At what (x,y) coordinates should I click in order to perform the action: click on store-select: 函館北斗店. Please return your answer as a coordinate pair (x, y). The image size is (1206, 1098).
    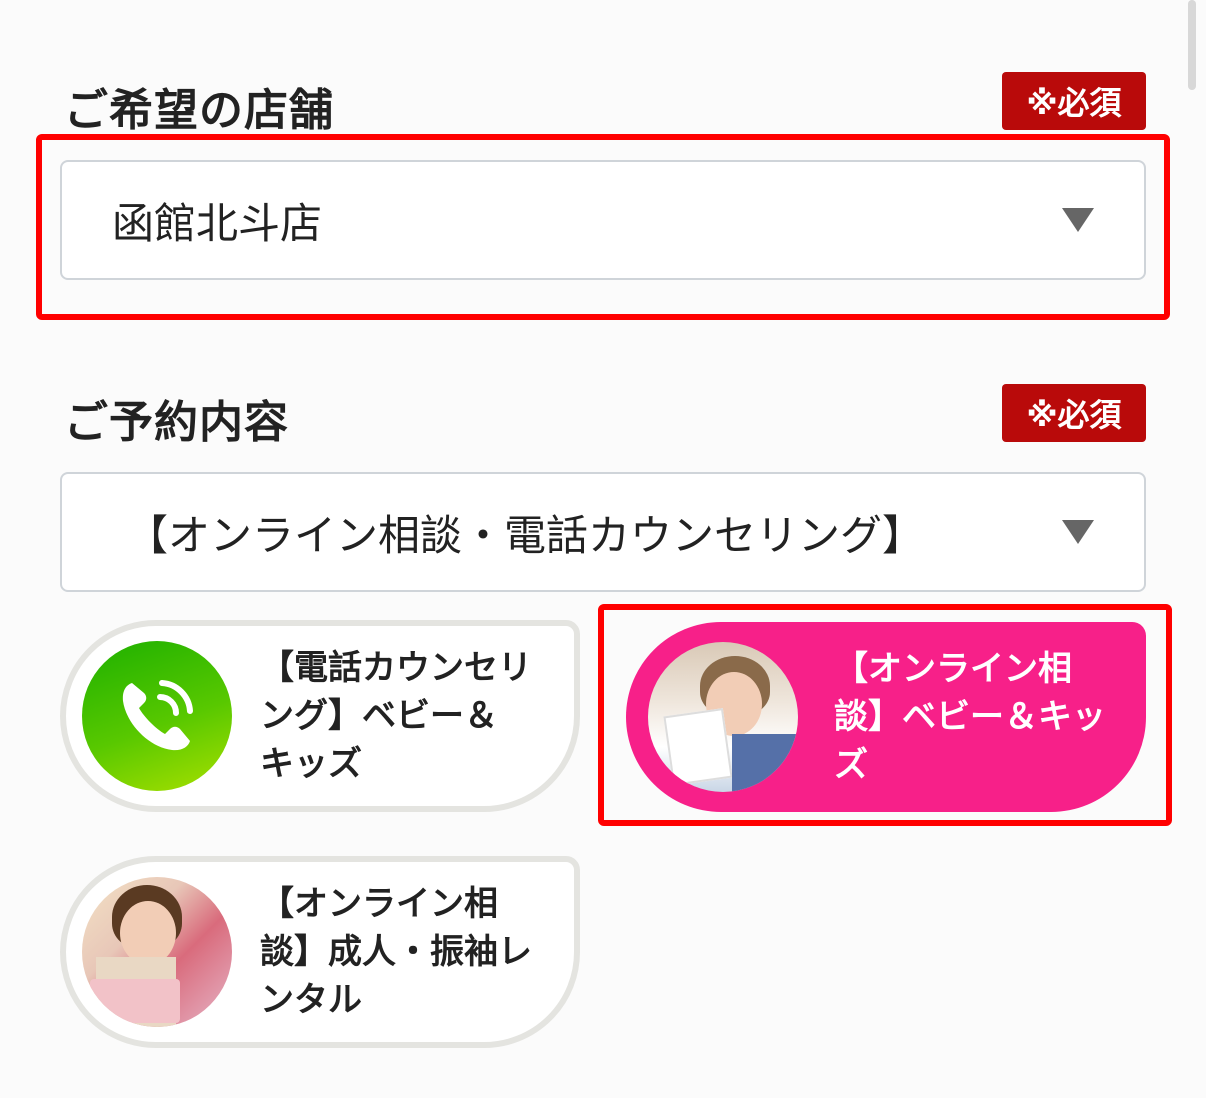
    Looking at the image, I should click on (603, 220).